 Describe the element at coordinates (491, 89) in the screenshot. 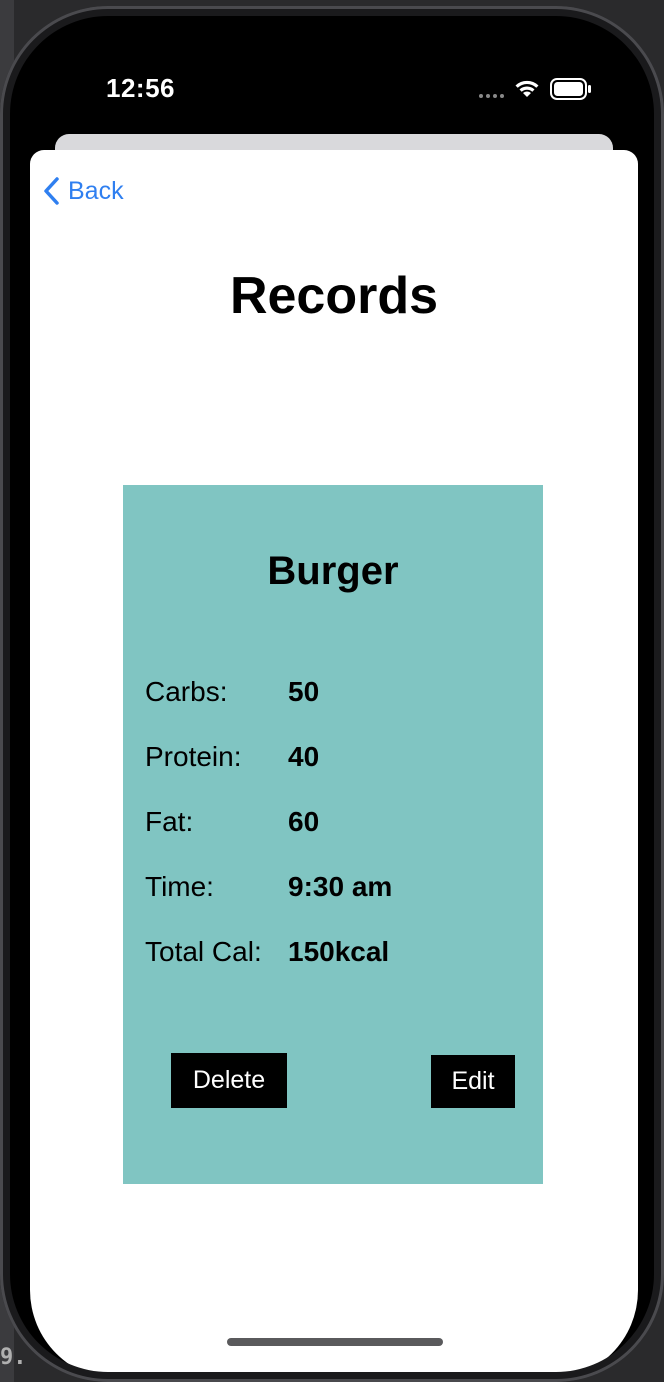

I see `signal-dots-icon` at that location.